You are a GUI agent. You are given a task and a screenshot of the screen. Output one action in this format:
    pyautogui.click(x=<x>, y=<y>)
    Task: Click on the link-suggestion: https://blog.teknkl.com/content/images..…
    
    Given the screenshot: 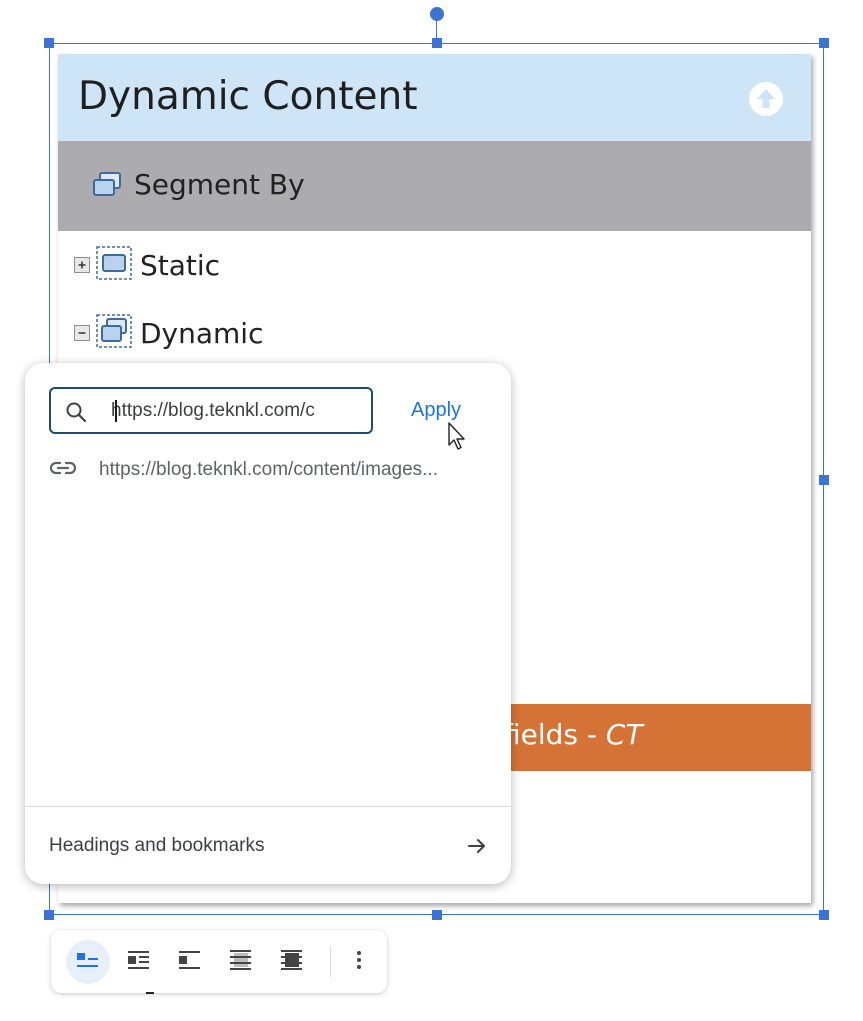 What is the action you would take?
    pyautogui.click(x=269, y=470)
    